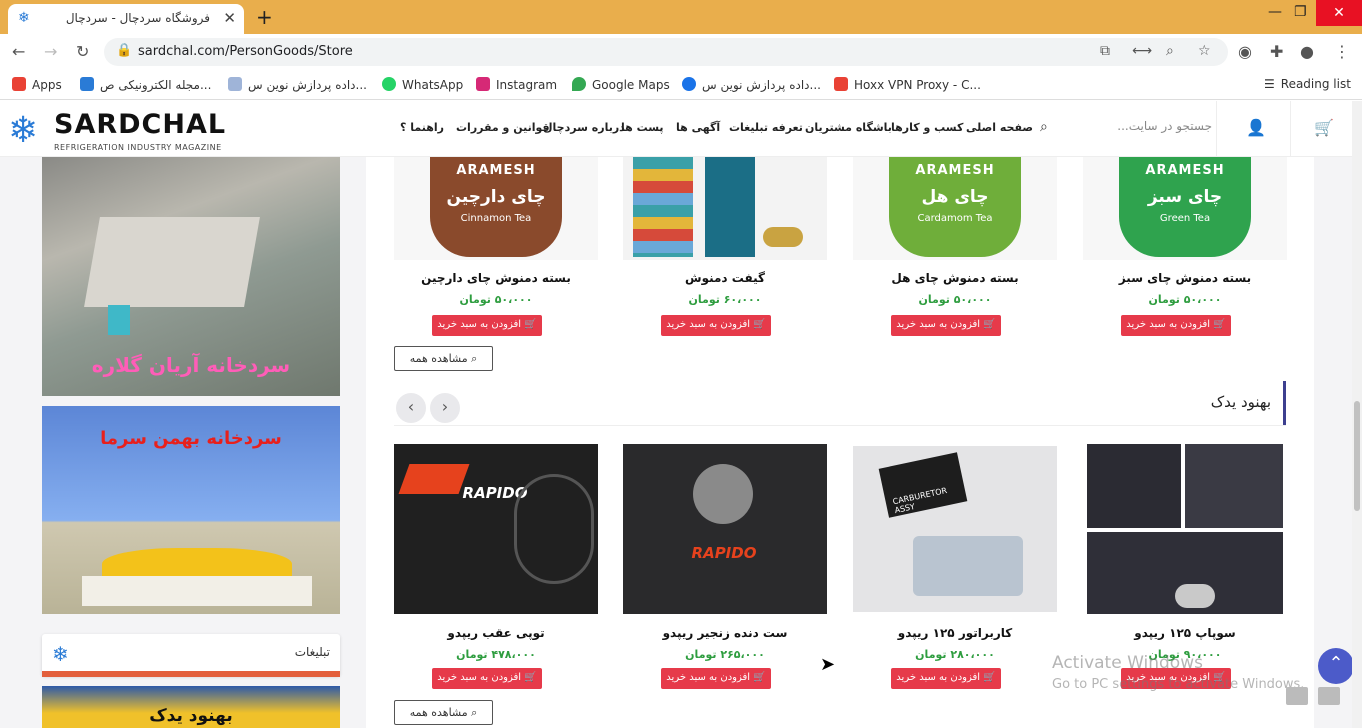 The width and height of the screenshot is (1362, 728). What do you see at coordinates (1256, 127) in the screenshot?
I see `user-icon: 👤` at bounding box center [1256, 127].